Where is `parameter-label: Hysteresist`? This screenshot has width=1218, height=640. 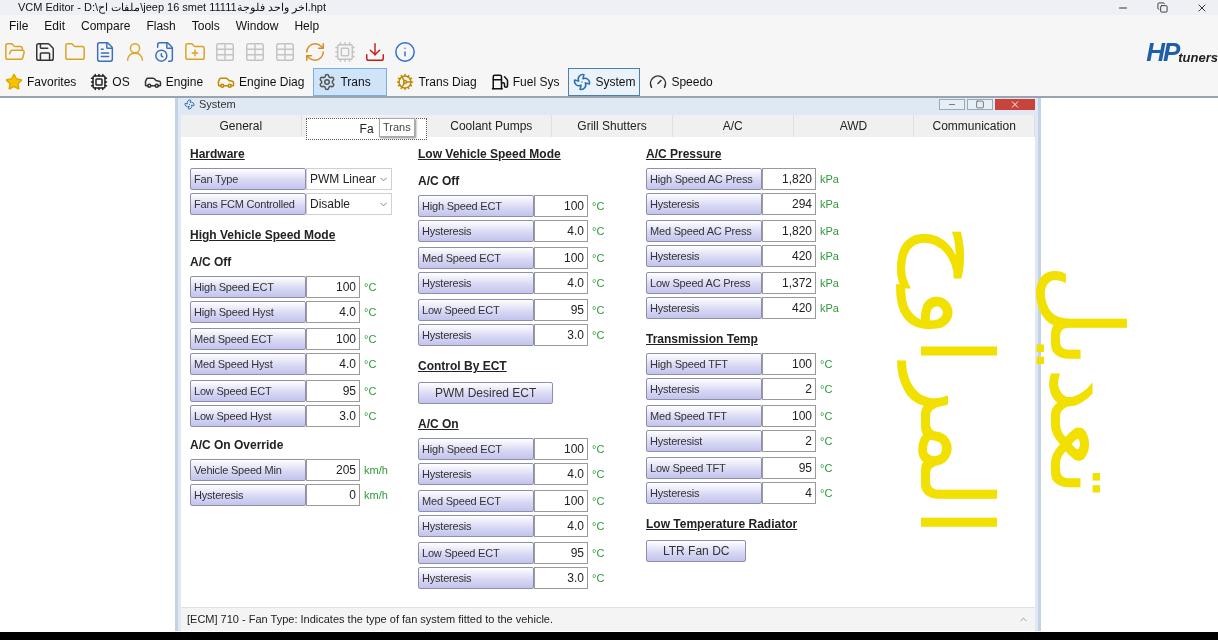 parameter-label: Hysteresist is located at coordinates (704, 441).